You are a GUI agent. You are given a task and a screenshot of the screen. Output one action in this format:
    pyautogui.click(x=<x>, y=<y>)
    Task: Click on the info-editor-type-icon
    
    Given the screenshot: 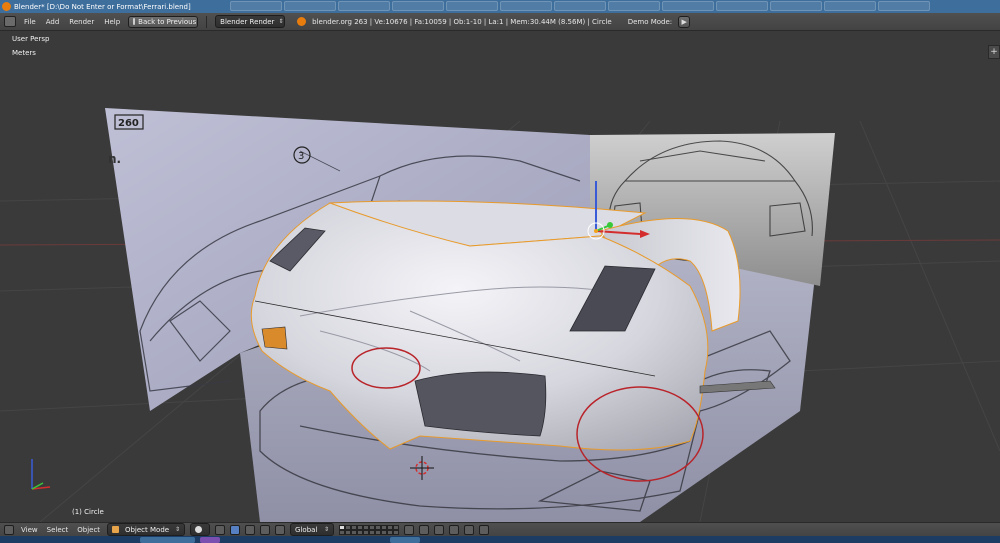 What is the action you would take?
    pyautogui.click(x=10, y=21)
    